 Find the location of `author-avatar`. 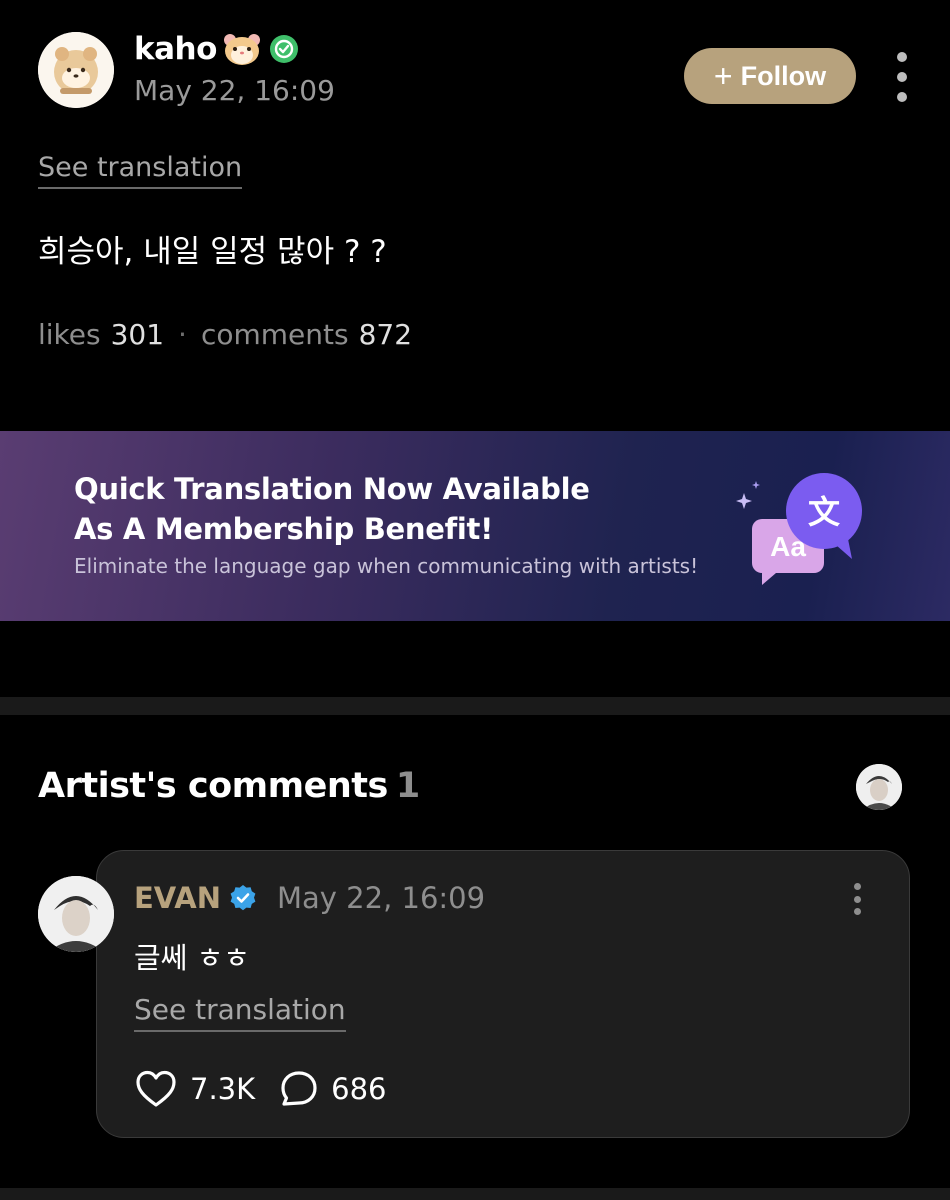

author-avatar is located at coordinates (76, 70).